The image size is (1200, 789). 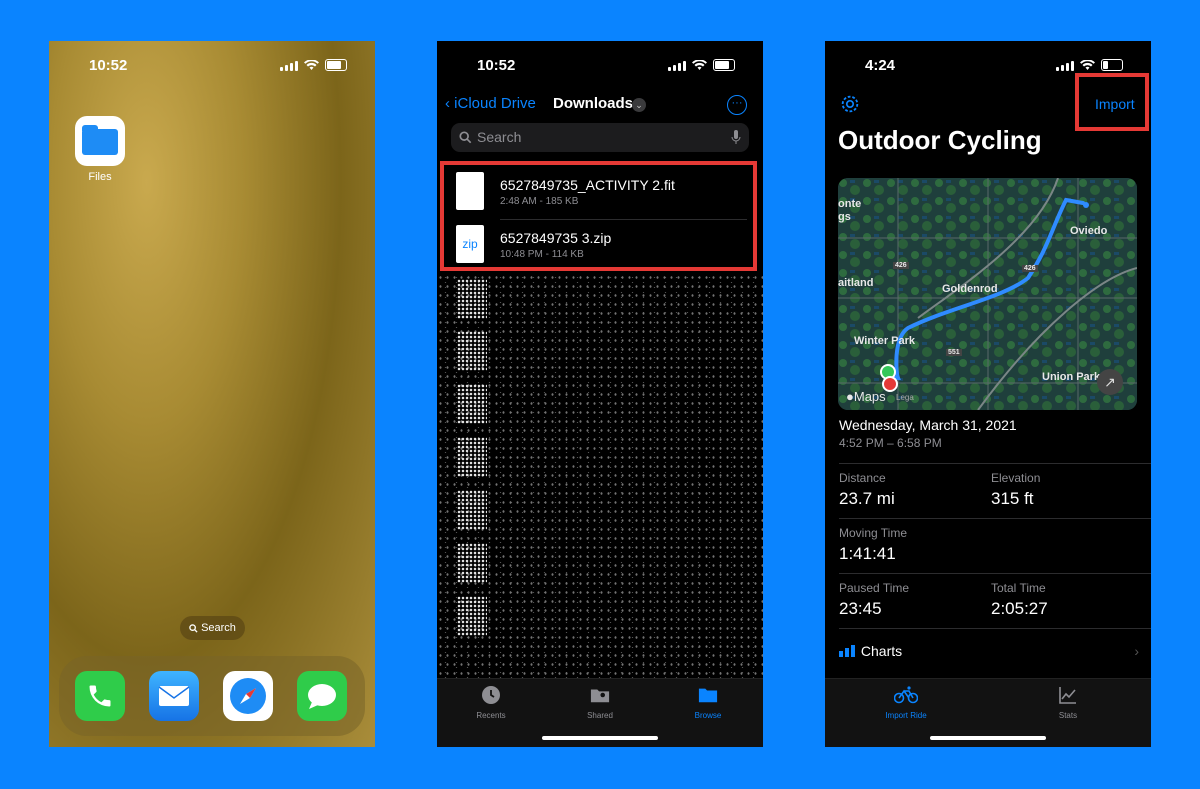 What do you see at coordinates (639, 105) in the screenshot?
I see `chevron-down-icon: ⌄` at bounding box center [639, 105].